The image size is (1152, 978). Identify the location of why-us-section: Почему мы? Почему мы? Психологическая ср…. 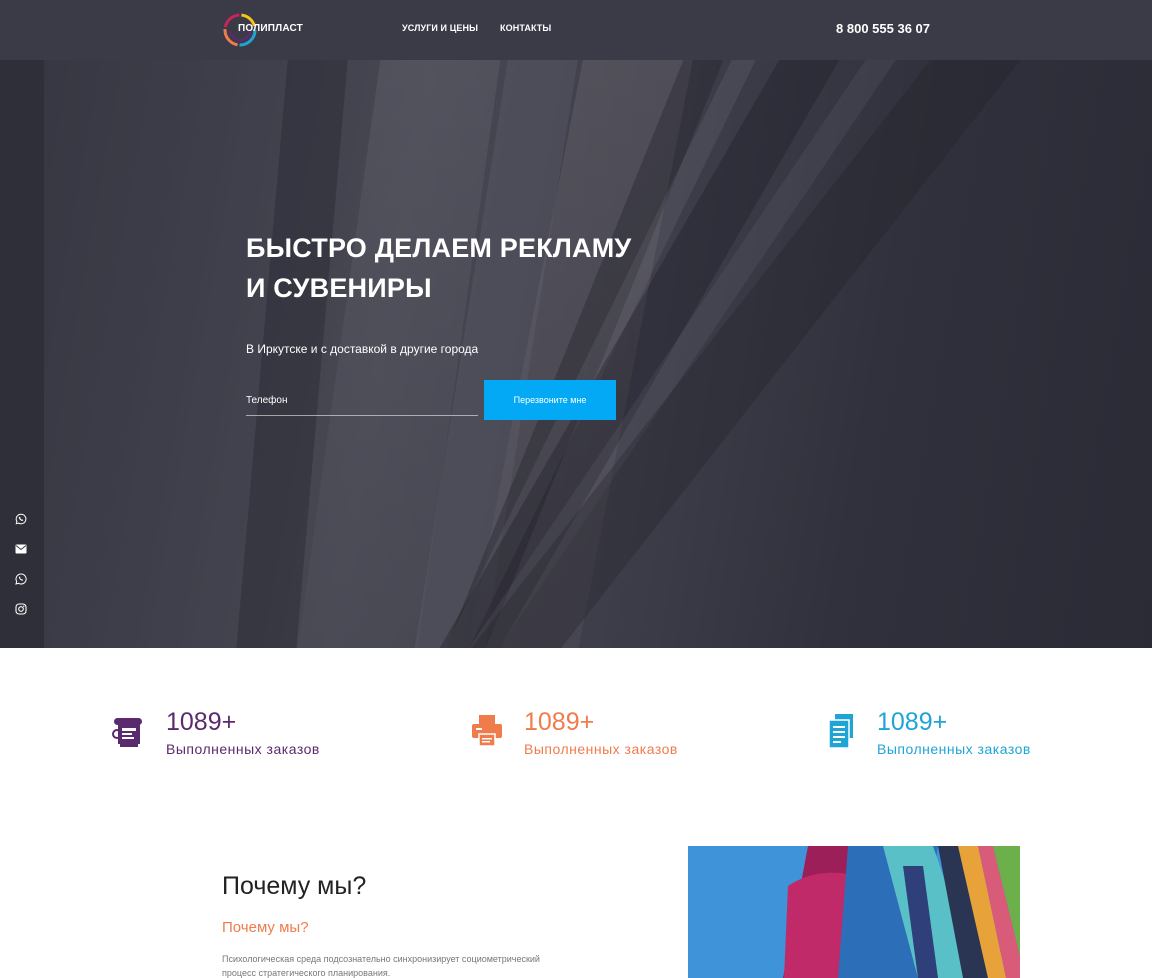
(382, 925).